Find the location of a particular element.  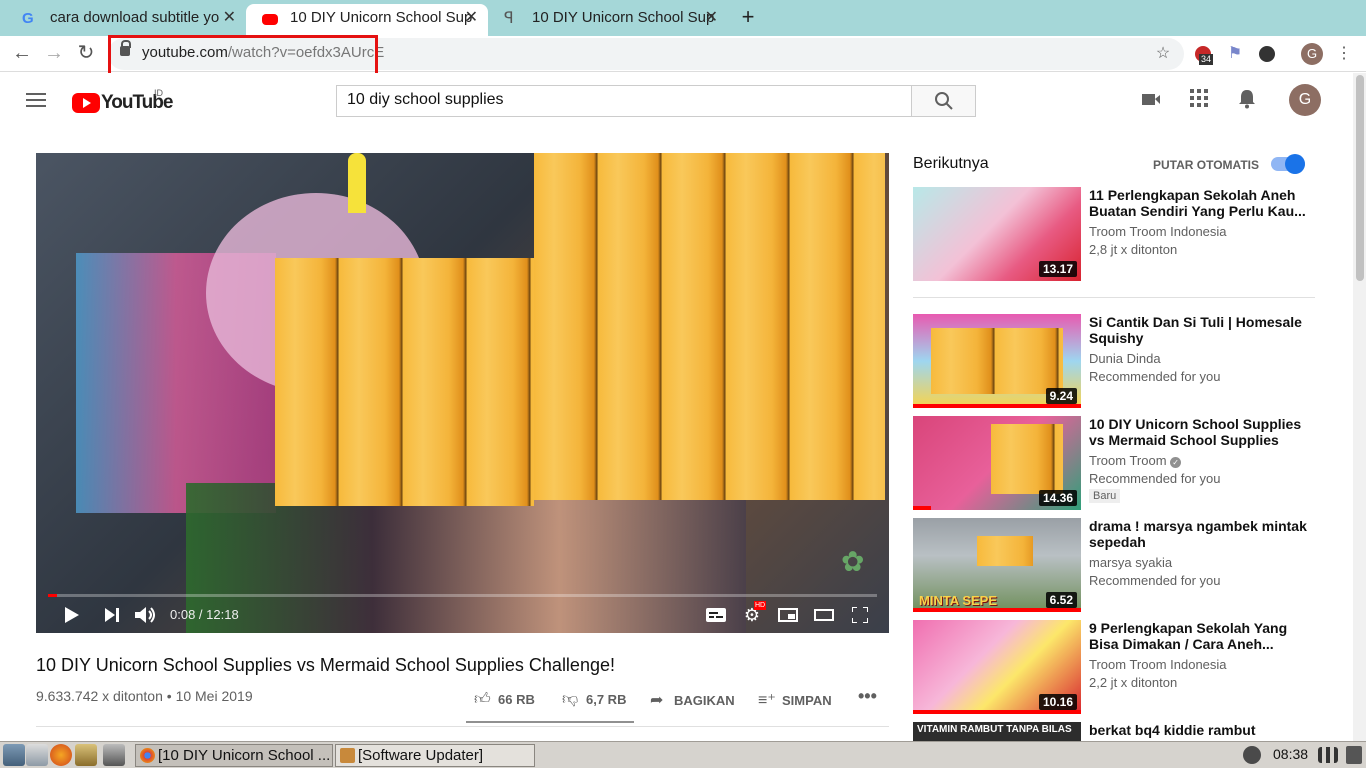

back-arrow-icon: ← is located at coordinates (22, 54).